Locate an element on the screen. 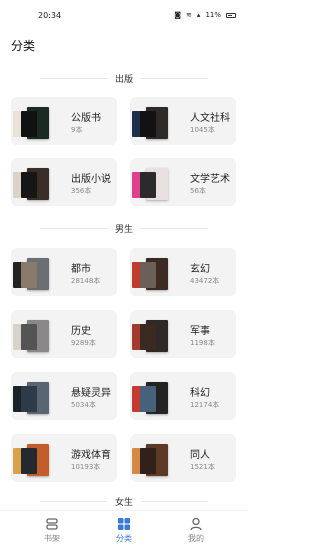 Image resolution: width=320 pixels, height=550 pixels. section-label: 男生 is located at coordinates (124, 229).